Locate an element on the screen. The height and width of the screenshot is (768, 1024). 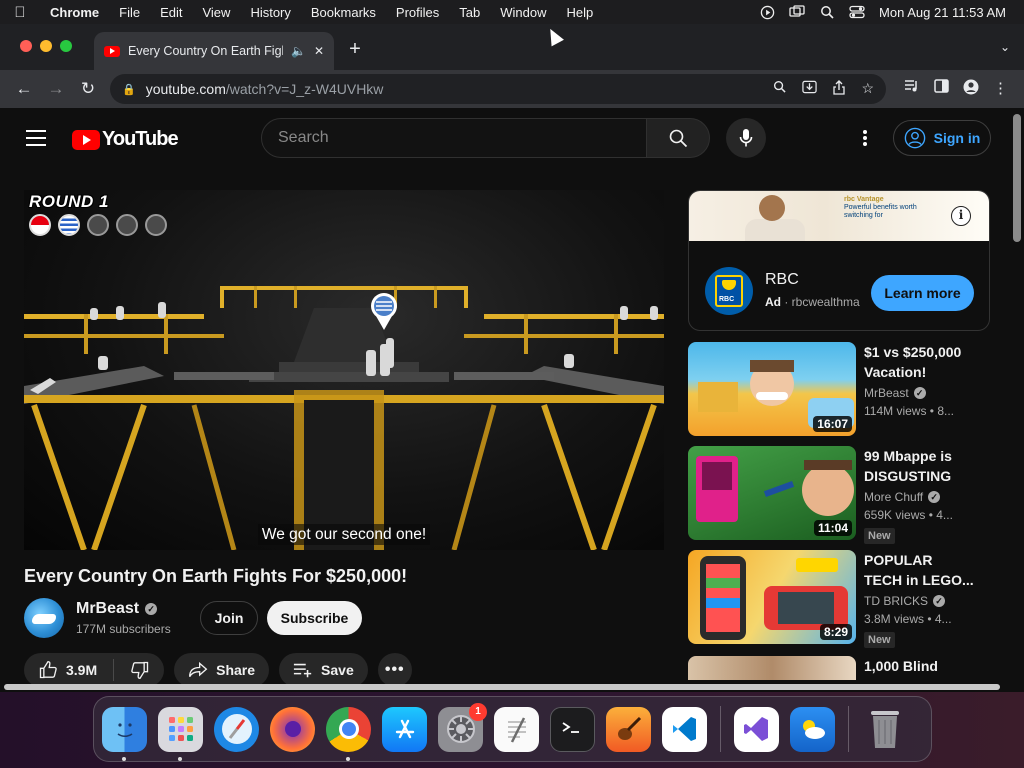
video-title-link: 99 Mbappe is DISGUSTING is located at coordinates (919, 466).